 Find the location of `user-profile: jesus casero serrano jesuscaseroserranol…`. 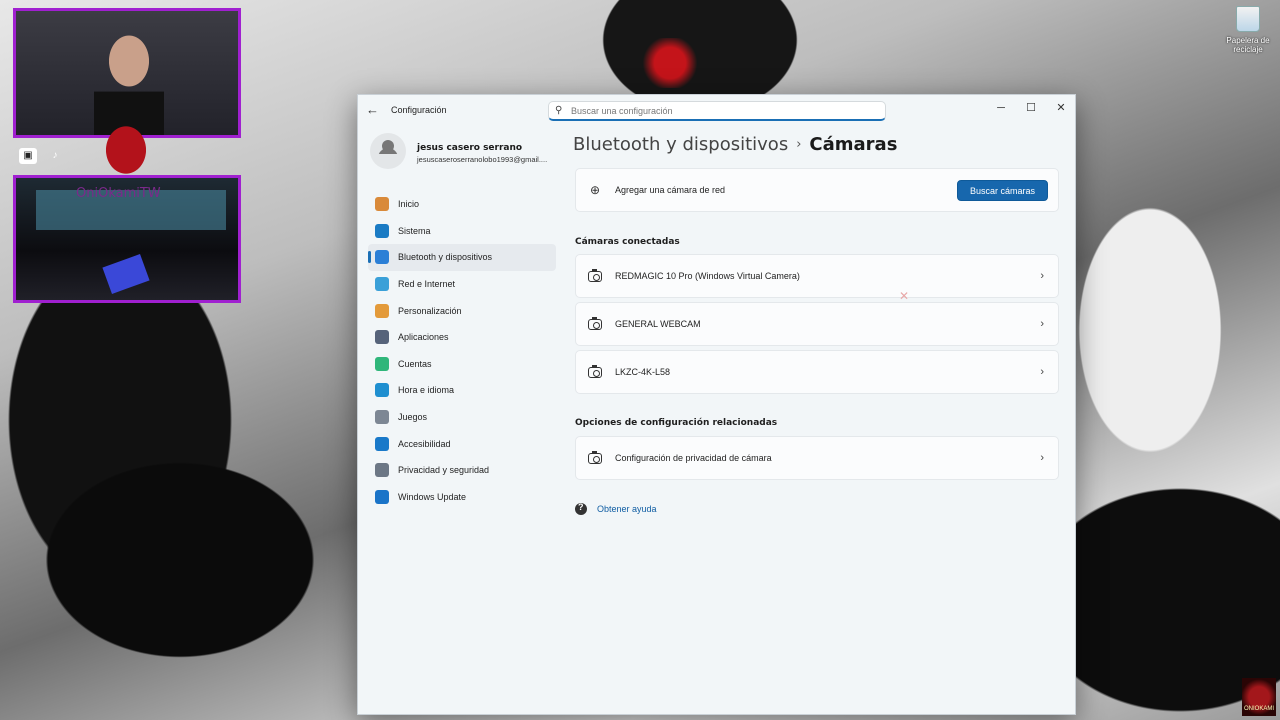

user-profile: jesus casero serrano jesuscaseroserranol… is located at coordinates (465, 153).